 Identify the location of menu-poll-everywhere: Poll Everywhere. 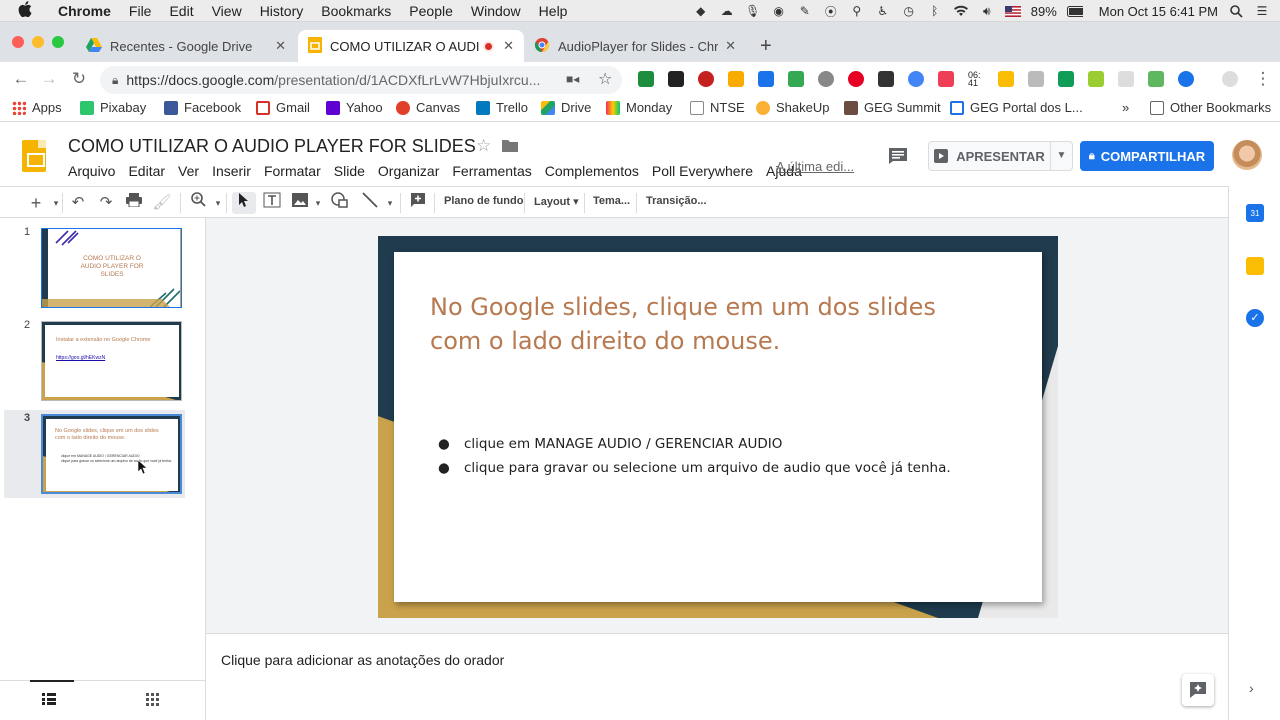
(702, 171).